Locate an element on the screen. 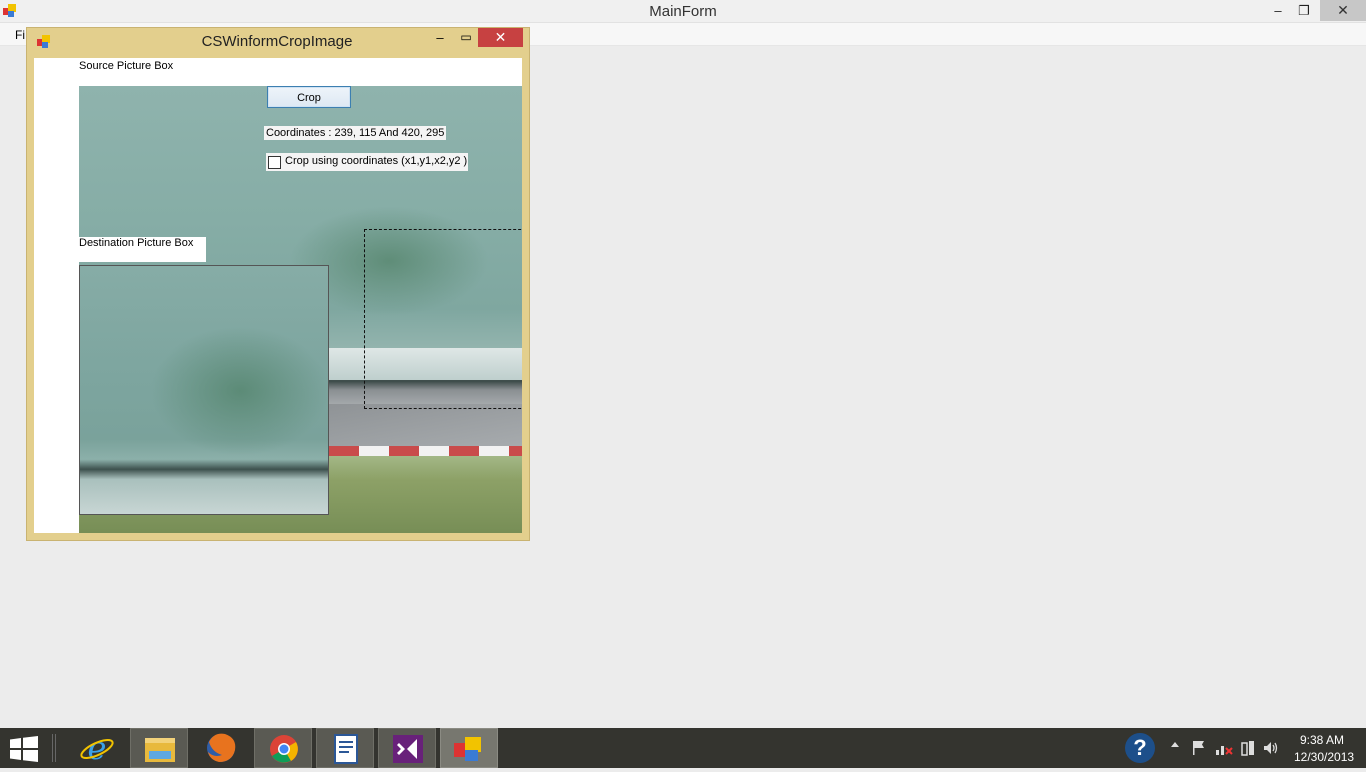 The height and width of the screenshot is (772, 1366). internet-explorer-icon: e is located at coordinates (97, 748).